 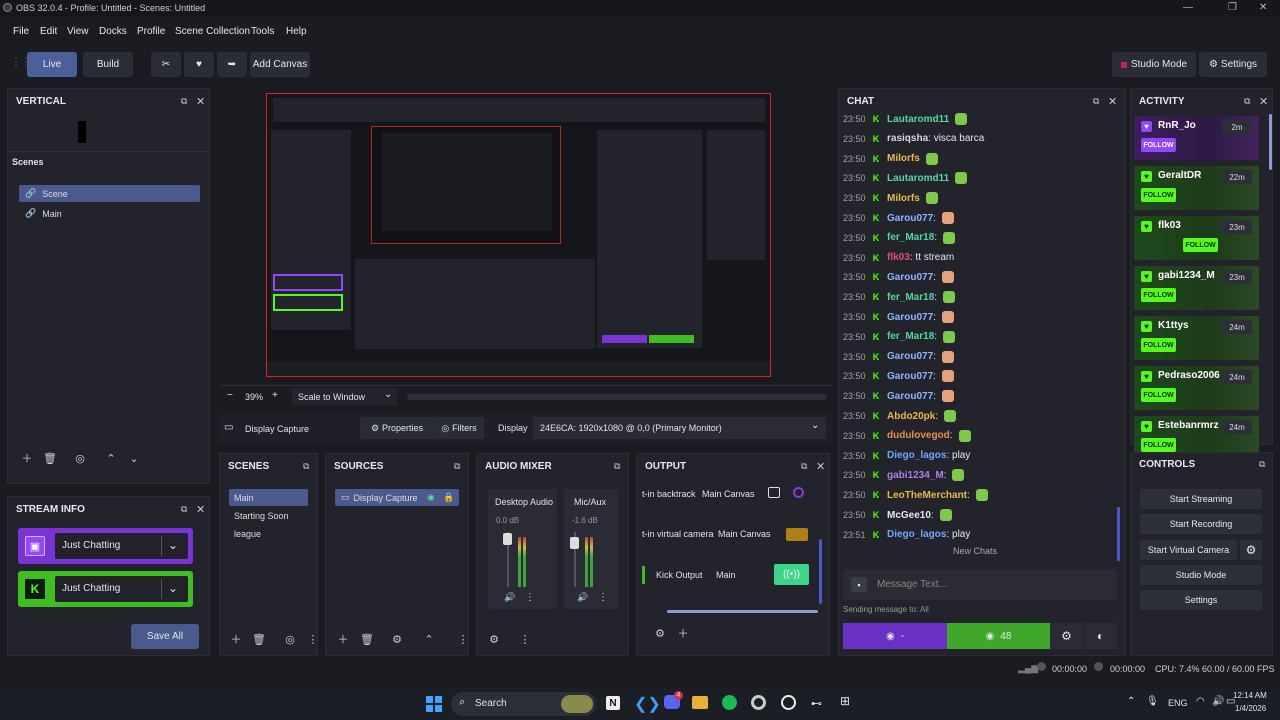 I want to click on maximize-button: ❐, so click(x=1232, y=7).